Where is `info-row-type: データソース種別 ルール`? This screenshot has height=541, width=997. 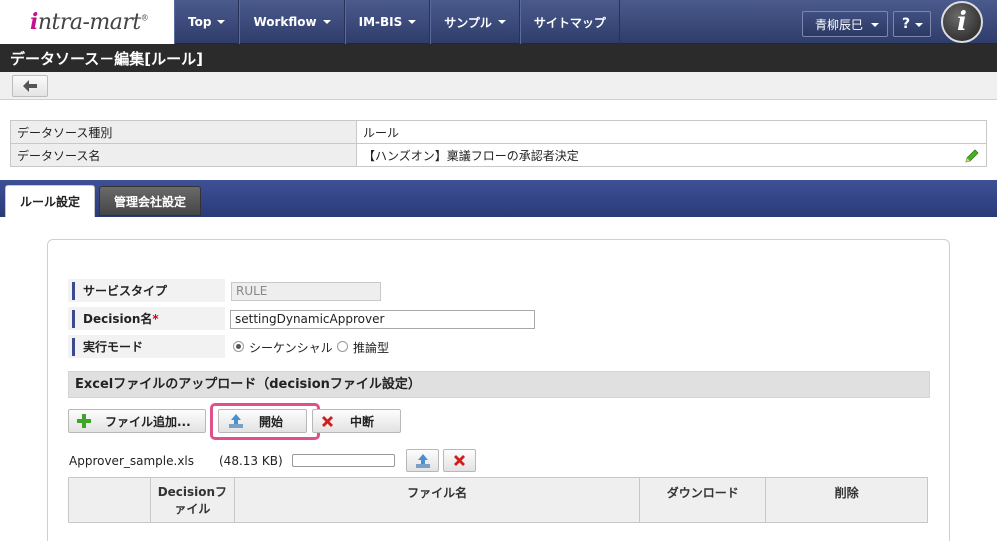
info-row-type: データソース種別 ルール is located at coordinates (498, 132).